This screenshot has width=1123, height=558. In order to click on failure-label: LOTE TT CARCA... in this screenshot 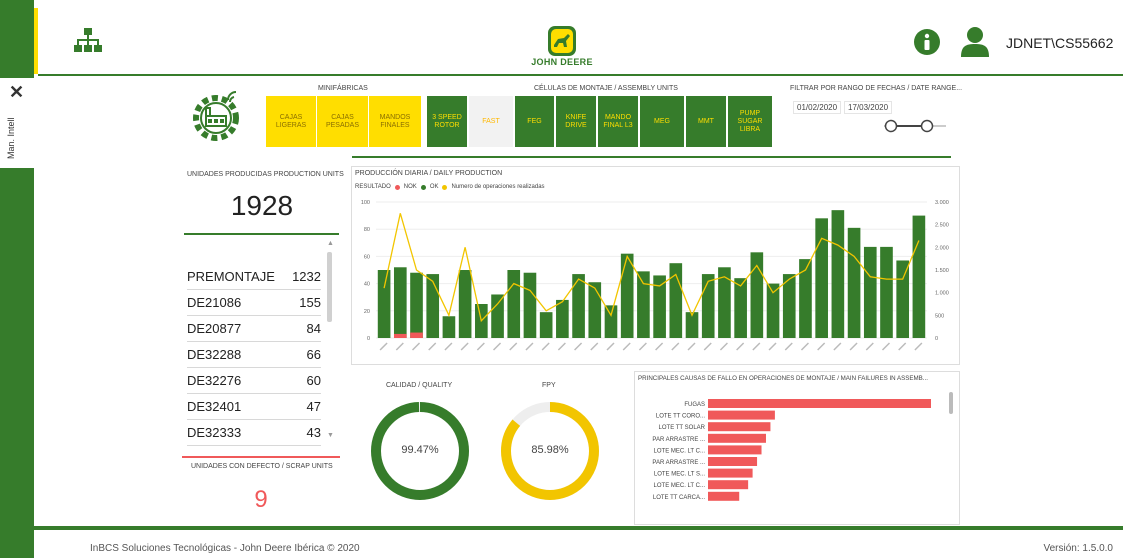, I will do `click(679, 498)`.